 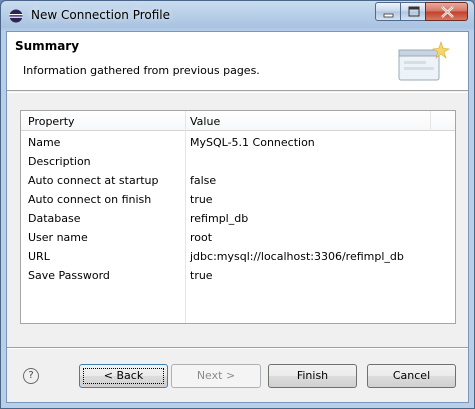 What do you see at coordinates (47, 46) in the screenshot?
I see `page-title: Summary` at bounding box center [47, 46].